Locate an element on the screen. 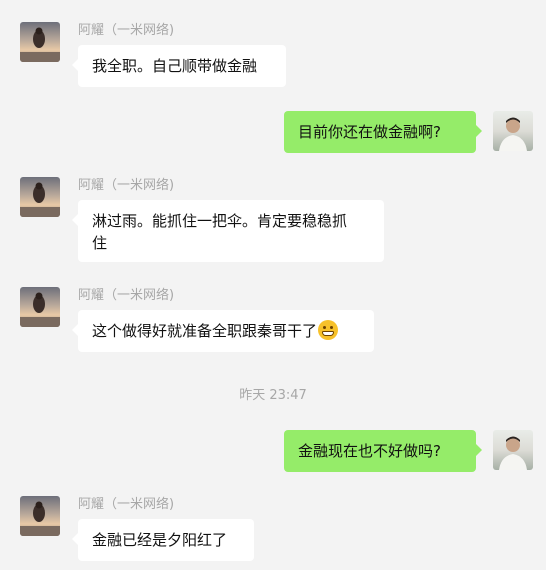 The image size is (546, 570). message-bubble: 金融现在也不好做吗? is located at coordinates (383, 451).